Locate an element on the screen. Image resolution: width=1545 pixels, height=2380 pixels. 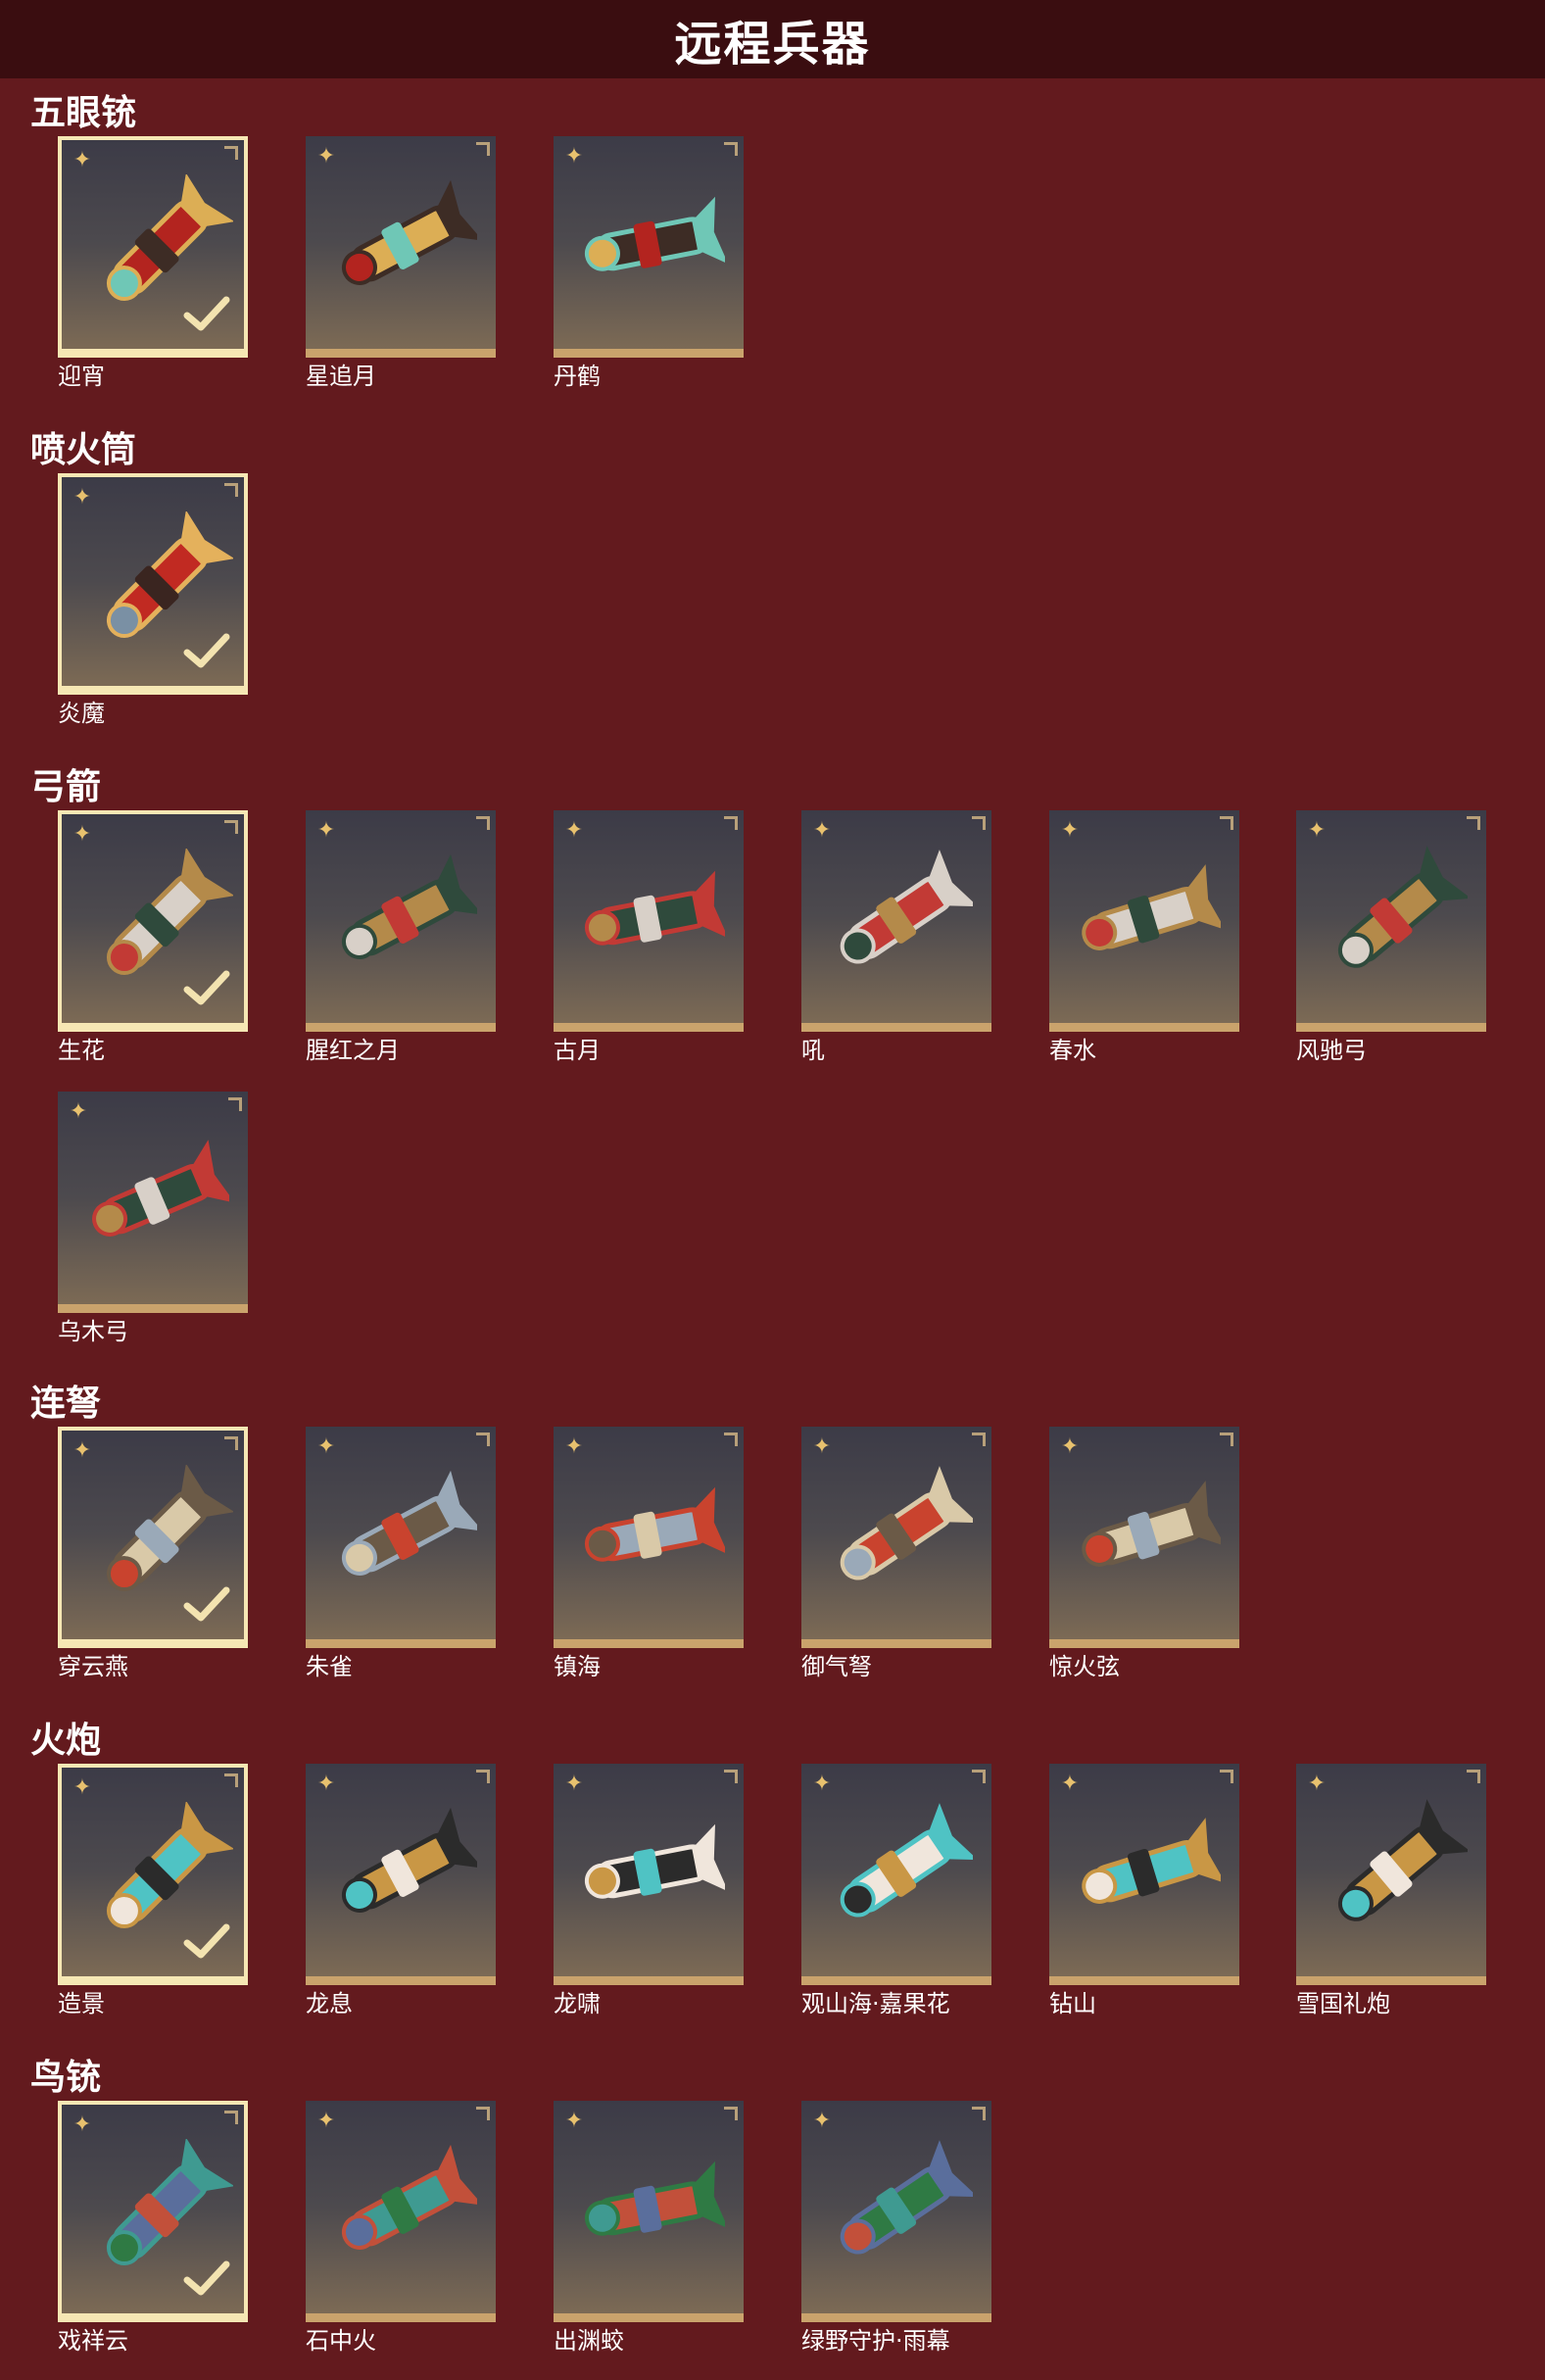
weapon-name: 出渊蛟 is located at coordinates (589, 2341).